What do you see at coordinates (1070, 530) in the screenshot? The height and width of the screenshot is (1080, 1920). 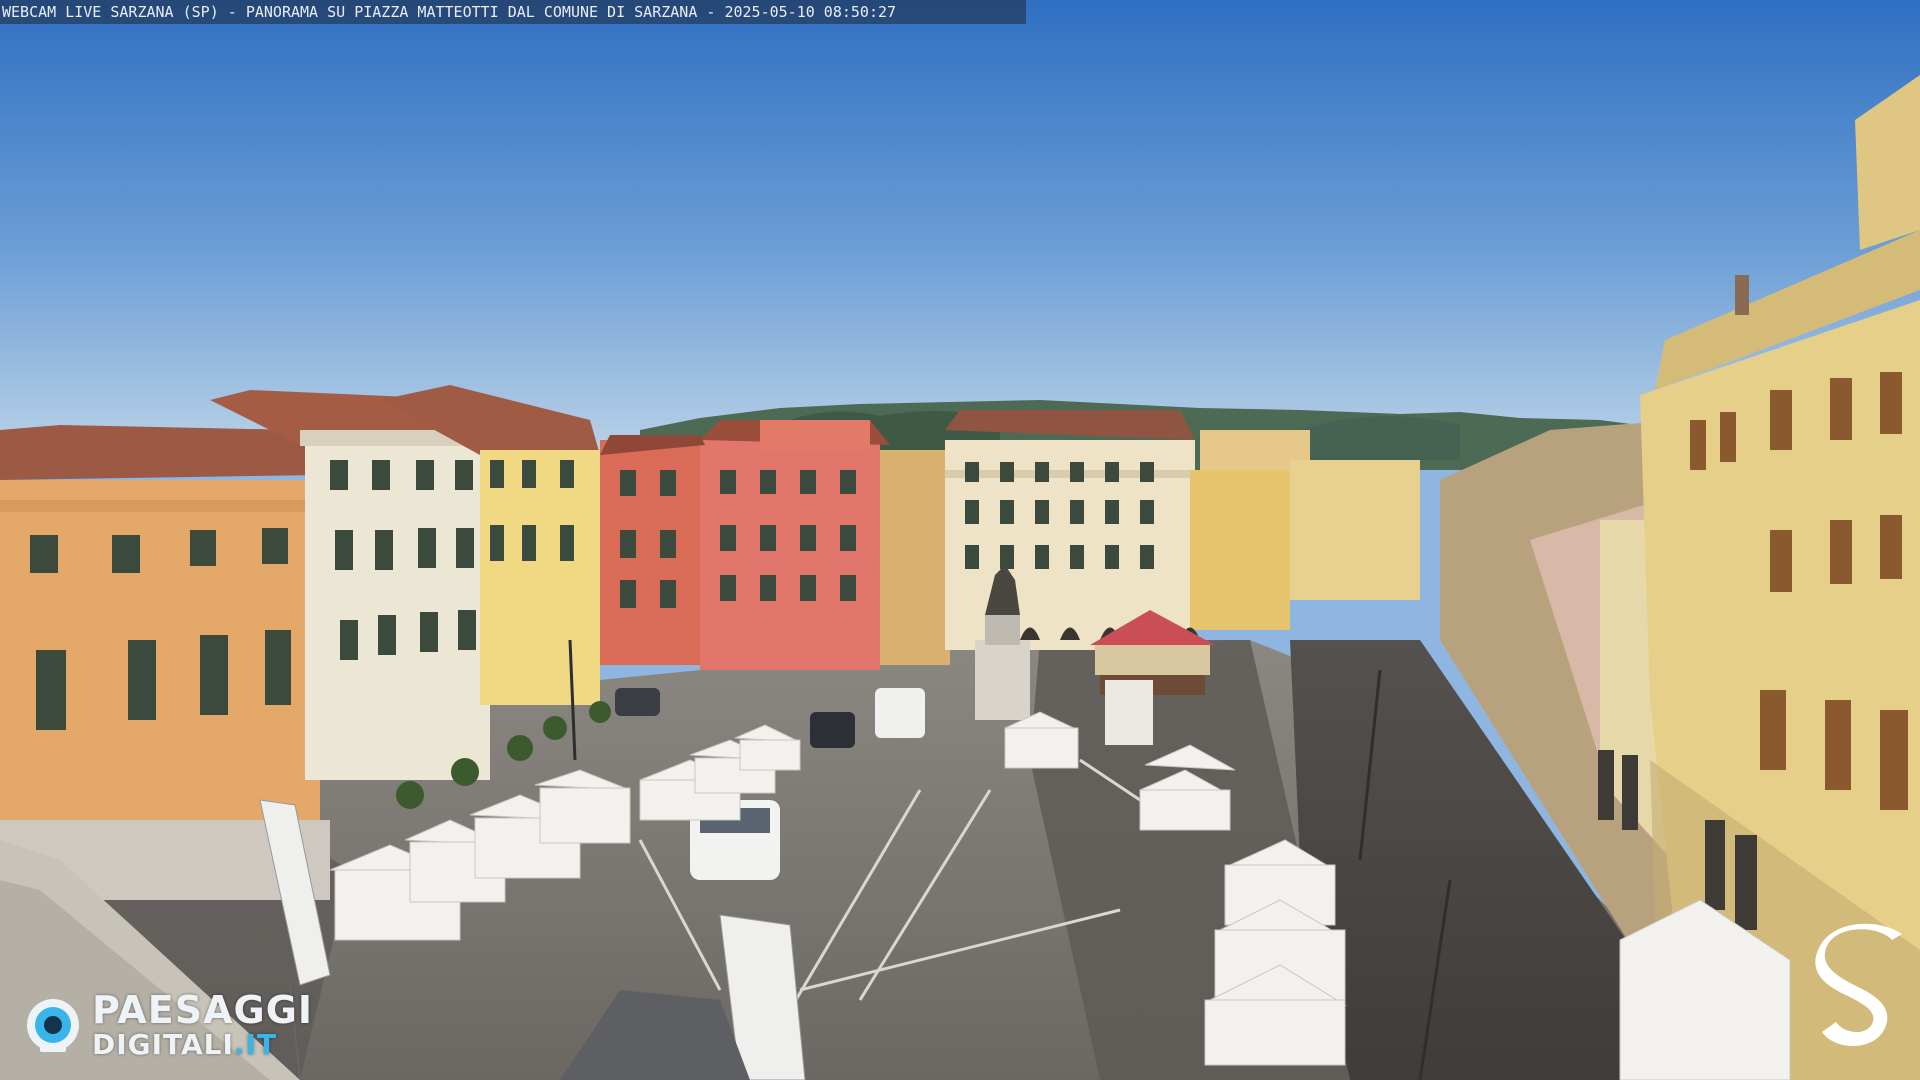 I see `building-cream-center` at bounding box center [1070, 530].